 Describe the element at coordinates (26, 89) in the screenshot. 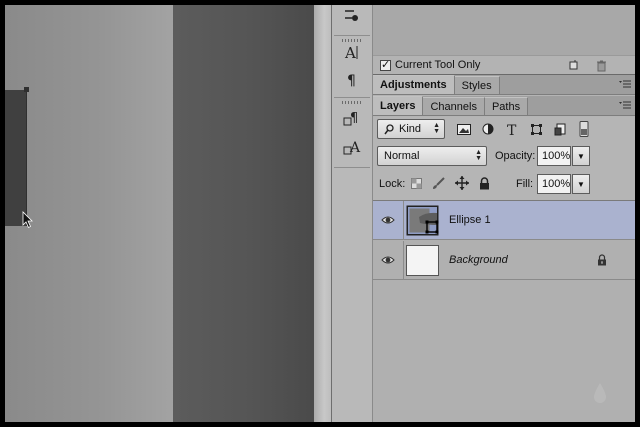

I see `shape-anchor-point` at that location.